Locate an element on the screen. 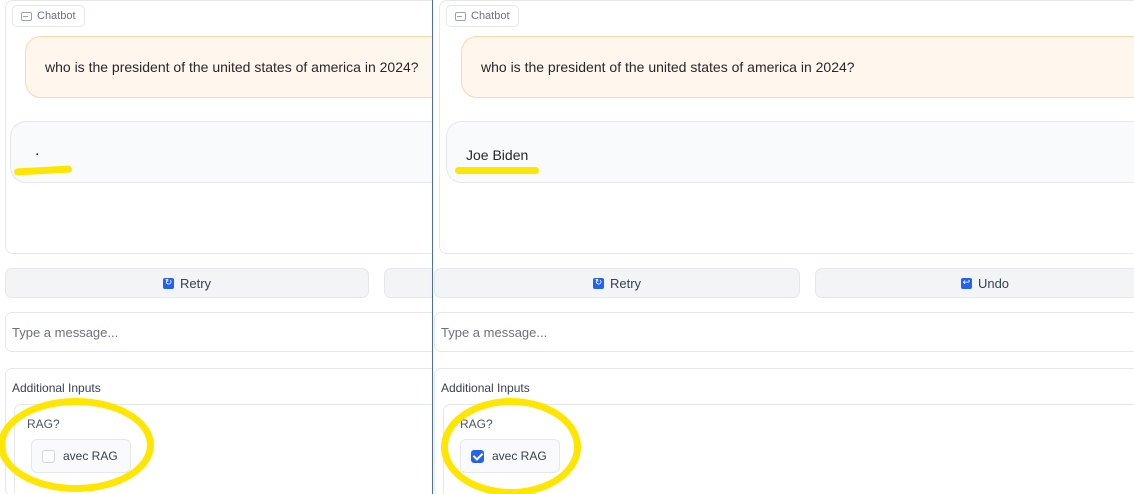 This screenshot has height=494, width=1134. checkbox-unchecked-icon is located at coordinates (48, 456).